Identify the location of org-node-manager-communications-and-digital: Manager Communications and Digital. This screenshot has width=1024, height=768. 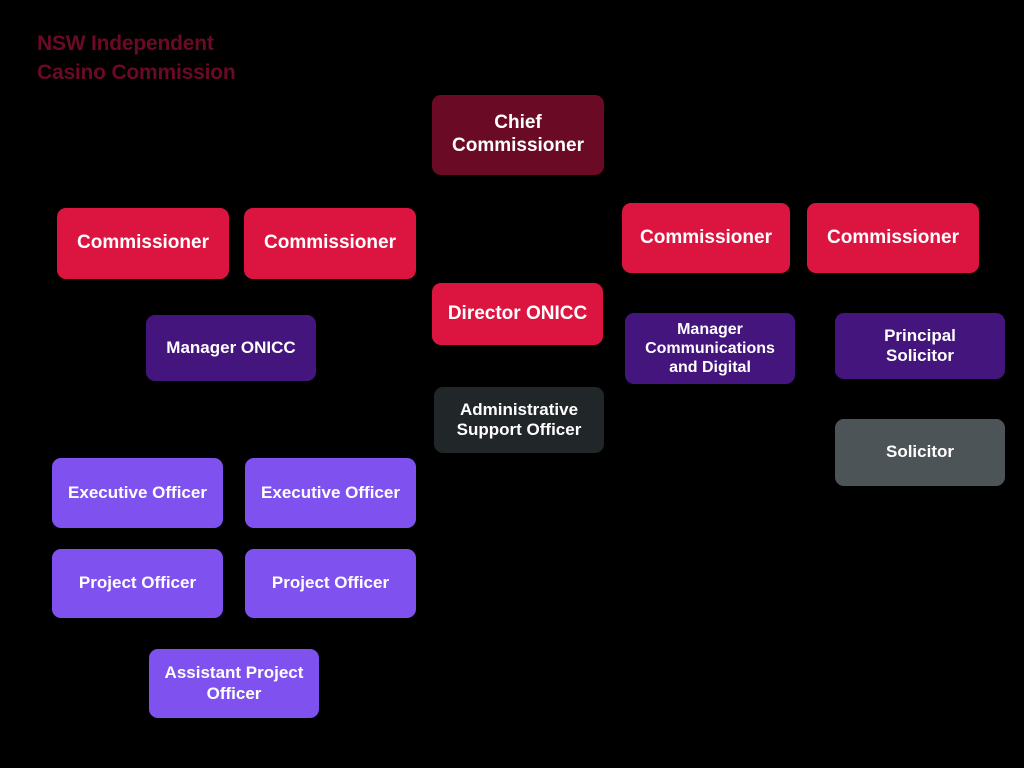
(710, 348).